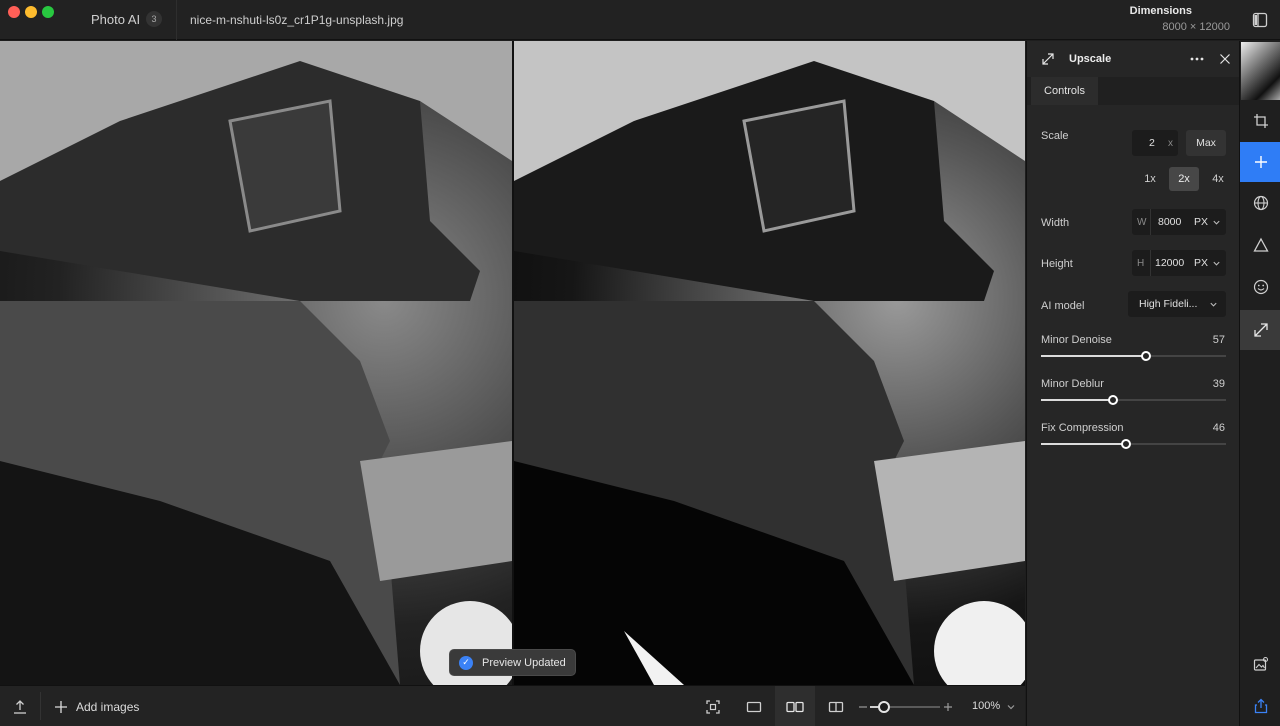 The width and height of the screenshot is (1280, 726). I want to click on zoom-menu-button, so click(1011, 706).